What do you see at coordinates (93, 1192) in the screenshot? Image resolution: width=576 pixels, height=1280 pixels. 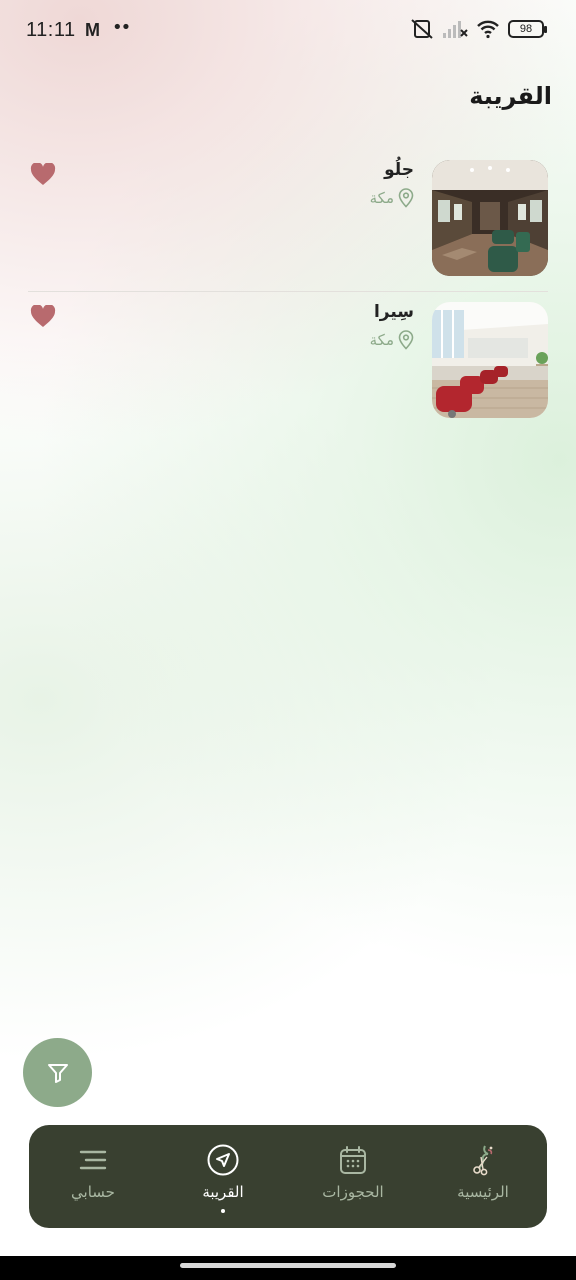 I see `nav-label: حسابي` at bounding box center [93, 1192].